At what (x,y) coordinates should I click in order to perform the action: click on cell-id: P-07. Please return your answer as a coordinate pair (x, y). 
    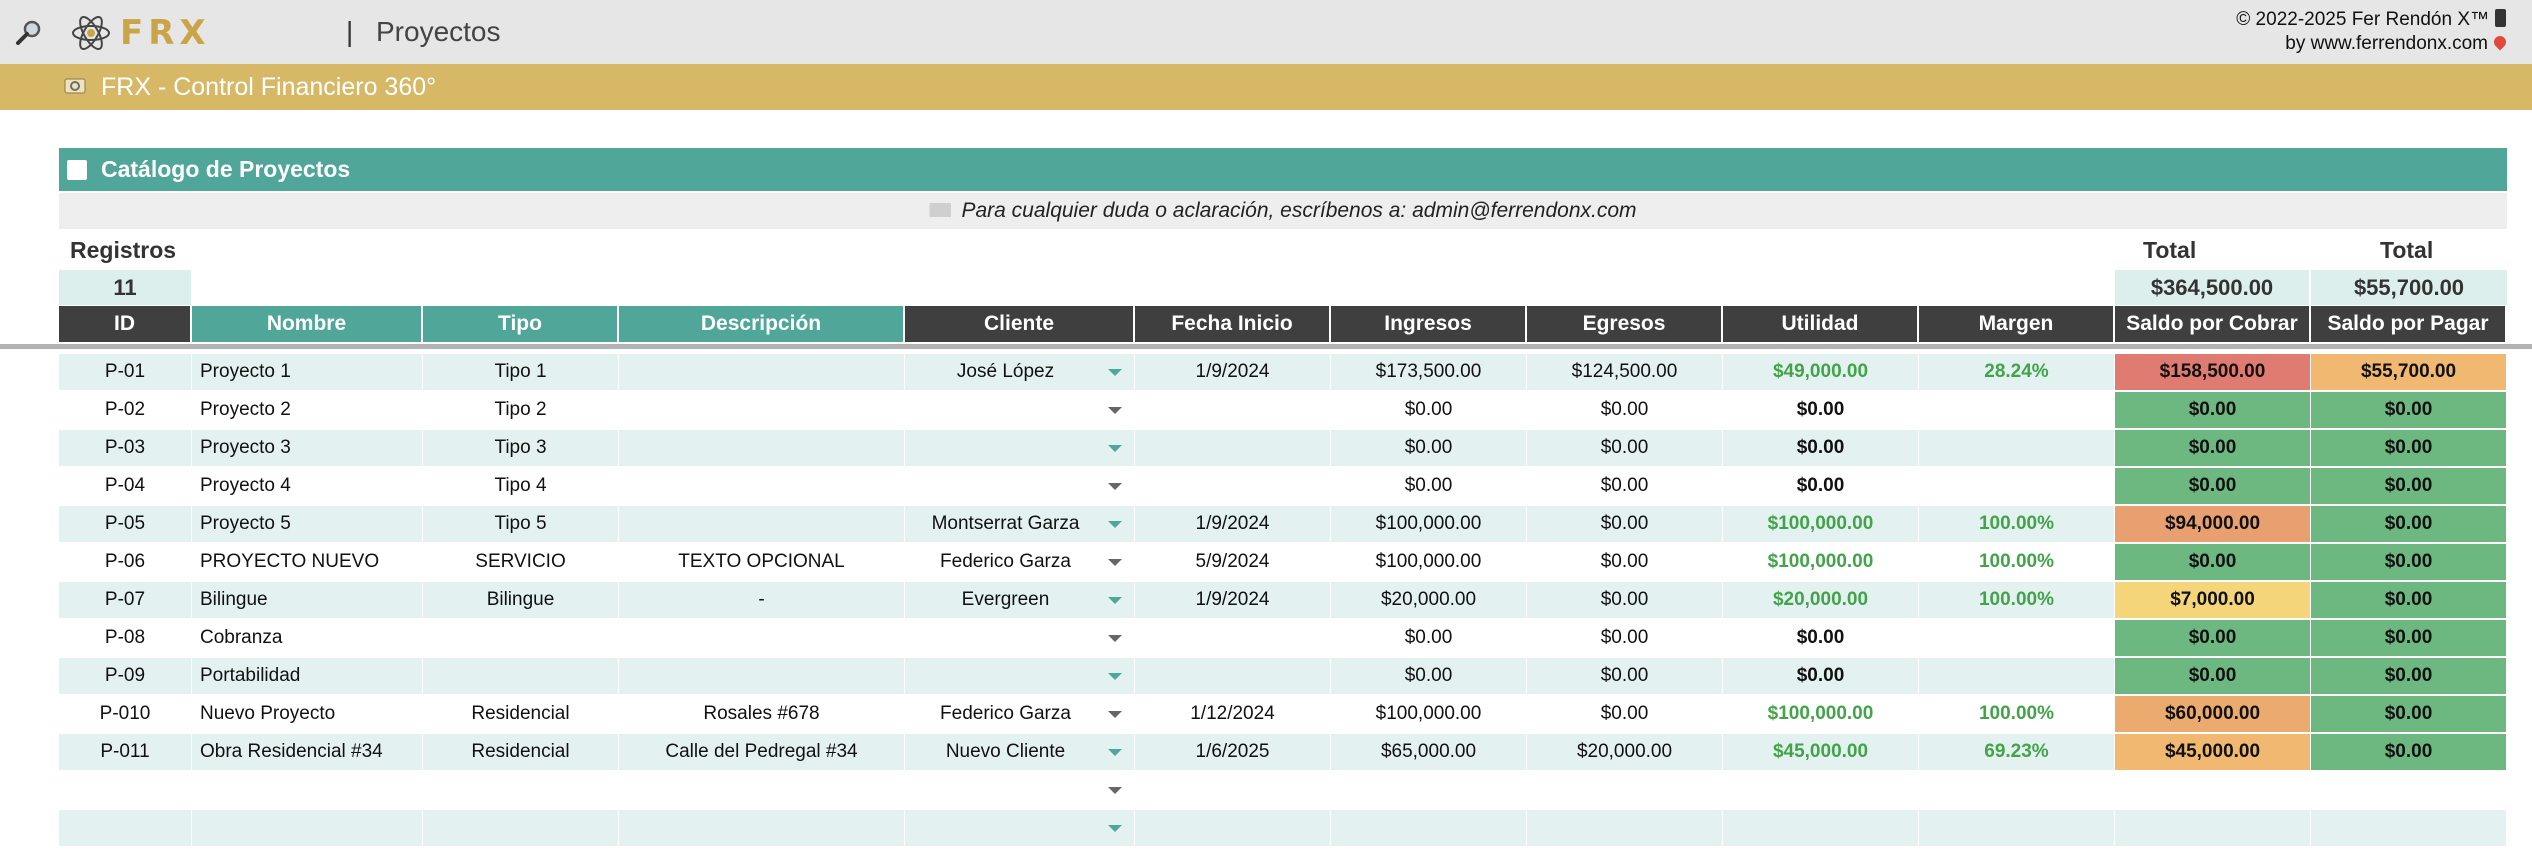
    Looking at the image, I should click on (125, 600).